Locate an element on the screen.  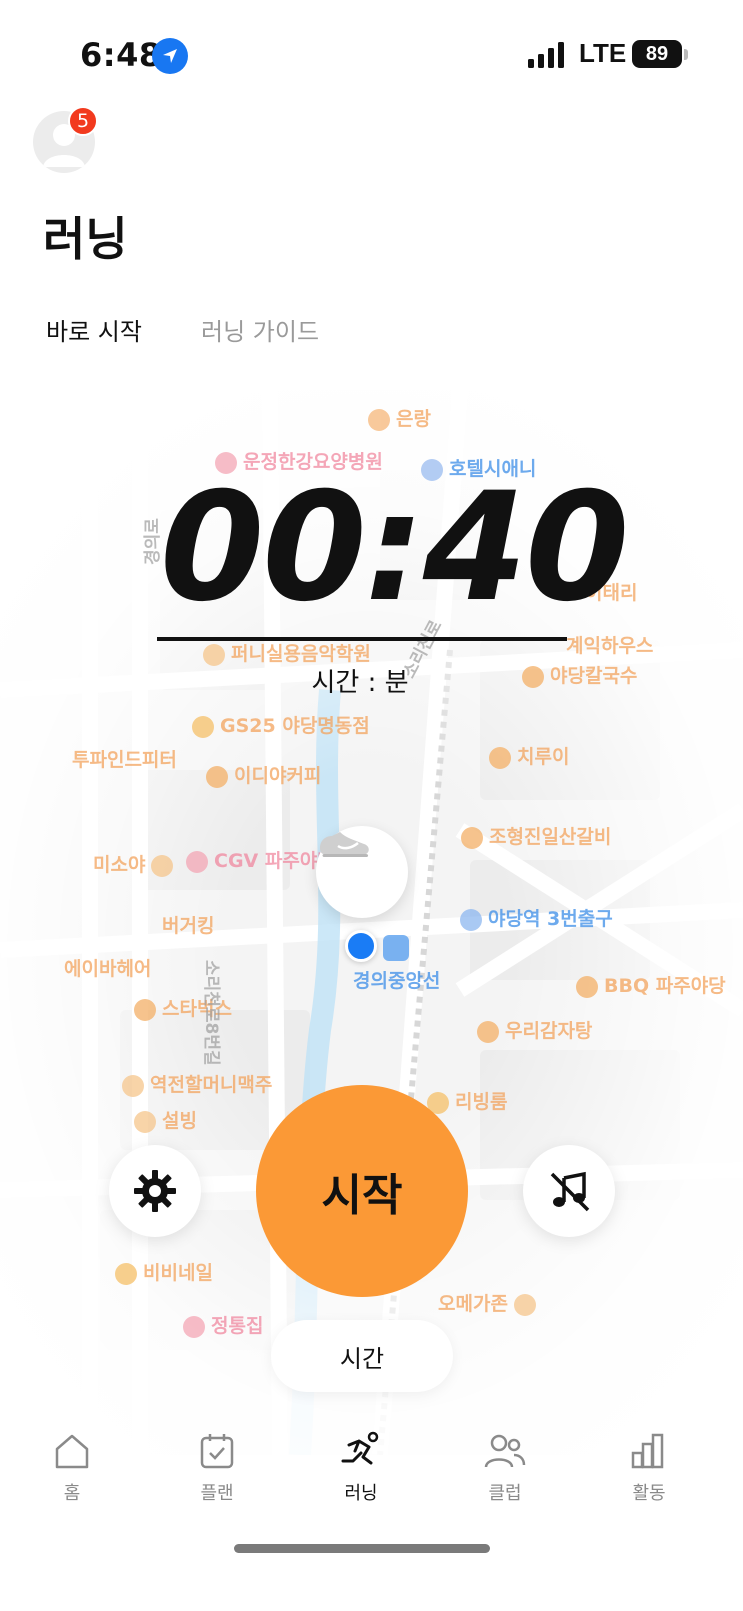
map-label: CGV 파주야당 is located at coordinates (260, 859).